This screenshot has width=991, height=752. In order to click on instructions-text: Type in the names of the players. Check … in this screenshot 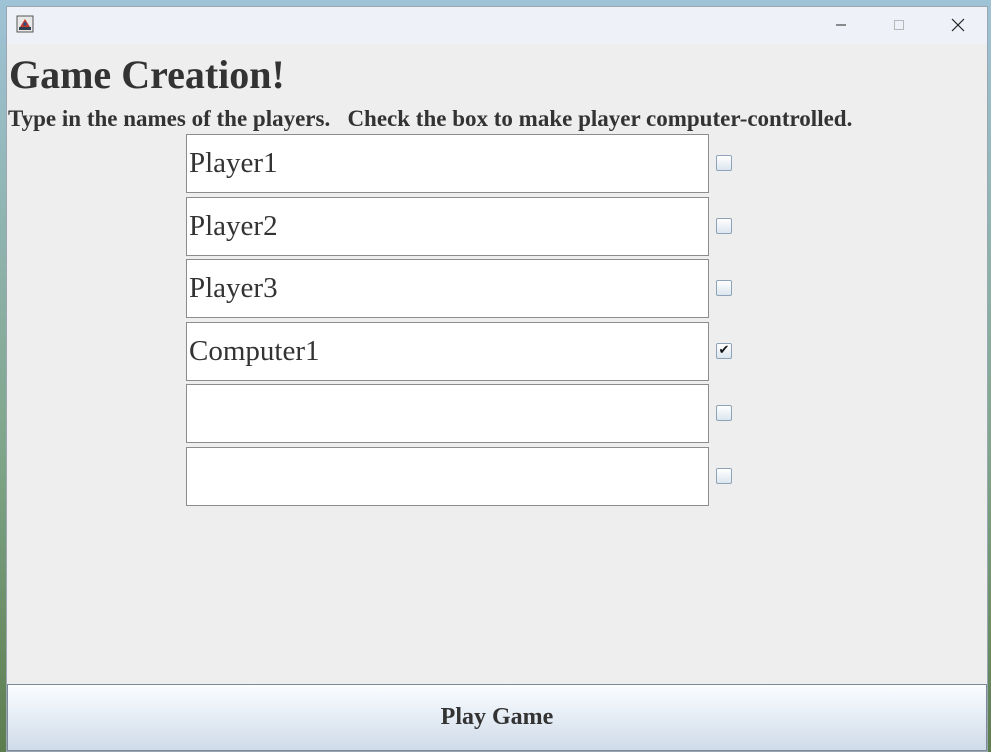, I will do `click(430, 118)`.